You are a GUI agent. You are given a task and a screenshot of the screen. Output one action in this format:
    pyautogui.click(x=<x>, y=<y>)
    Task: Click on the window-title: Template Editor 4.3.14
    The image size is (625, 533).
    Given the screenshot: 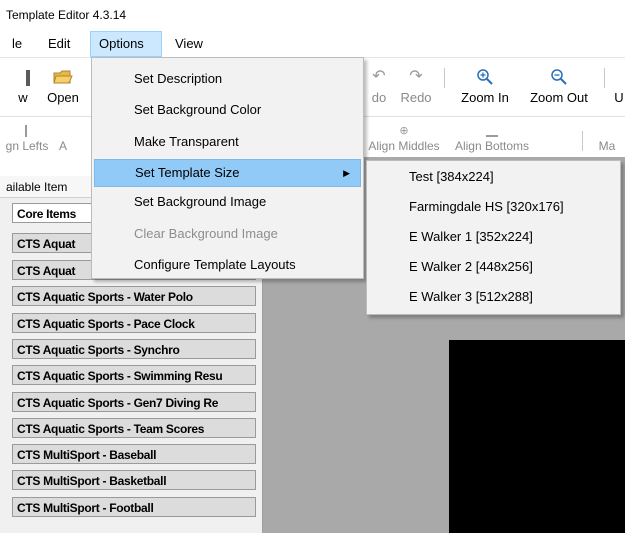 What is the action you would take?
    pyautogui.click(x=66, y=15)
    